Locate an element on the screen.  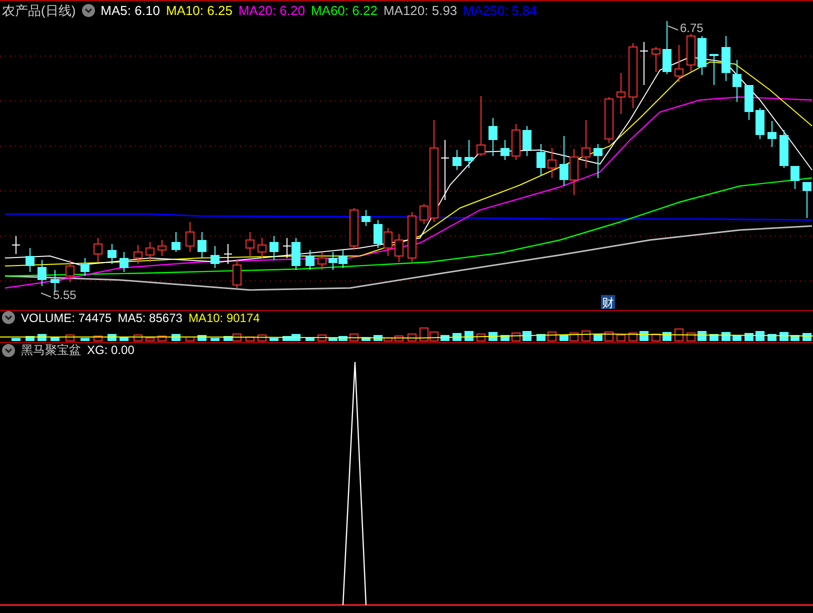
indicator-value: MA10: 6.25 is located at coordinates (199, 10).